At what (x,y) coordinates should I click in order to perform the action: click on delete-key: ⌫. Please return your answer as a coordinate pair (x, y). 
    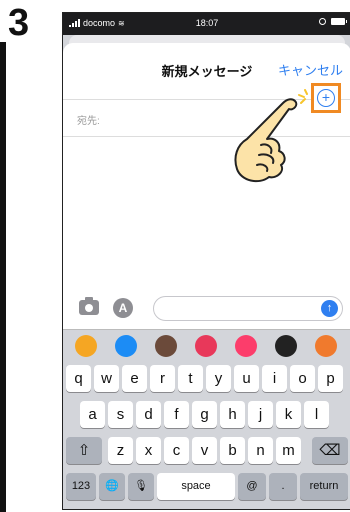
    Looking at the image, I should click on (330, 450).